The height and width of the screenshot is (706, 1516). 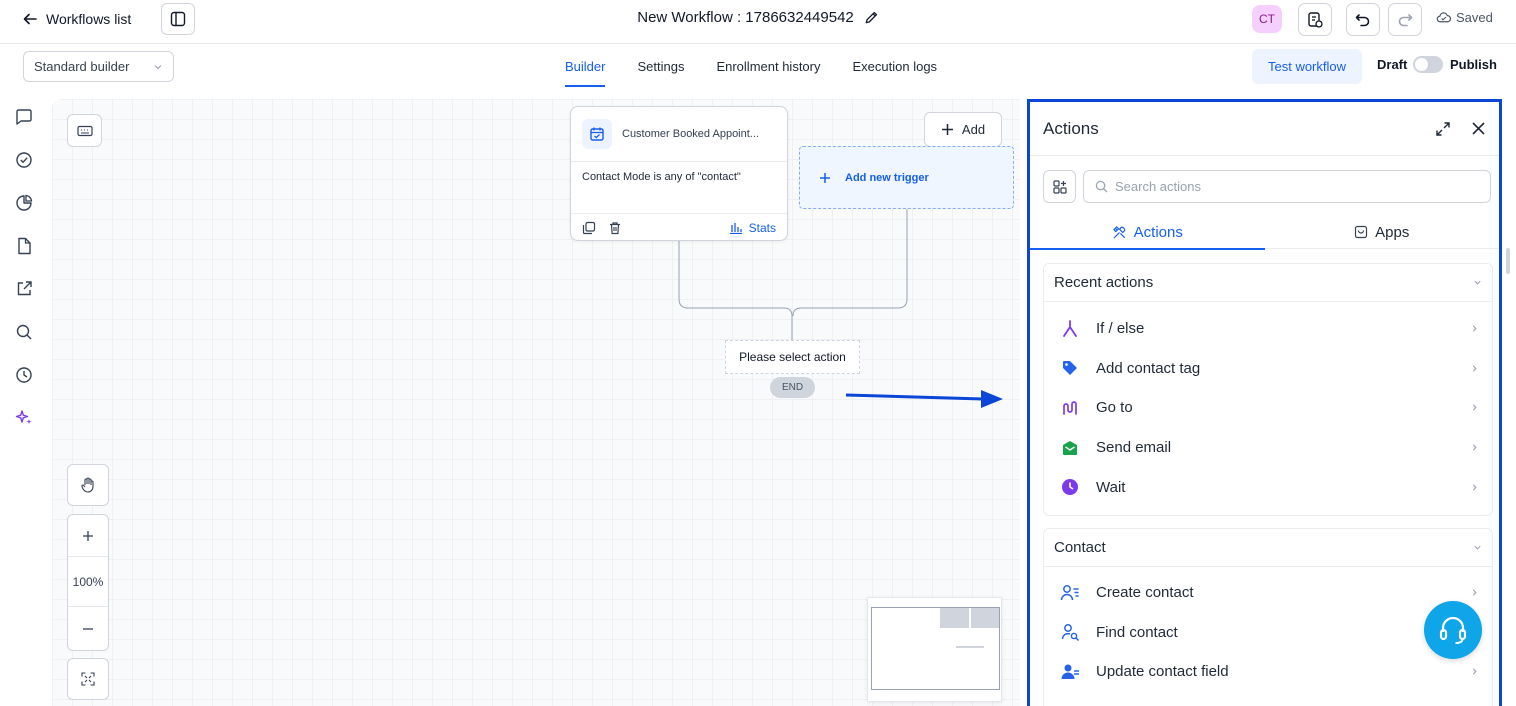 I want to click on bar-chart-icon, so click(x=735, y=228).